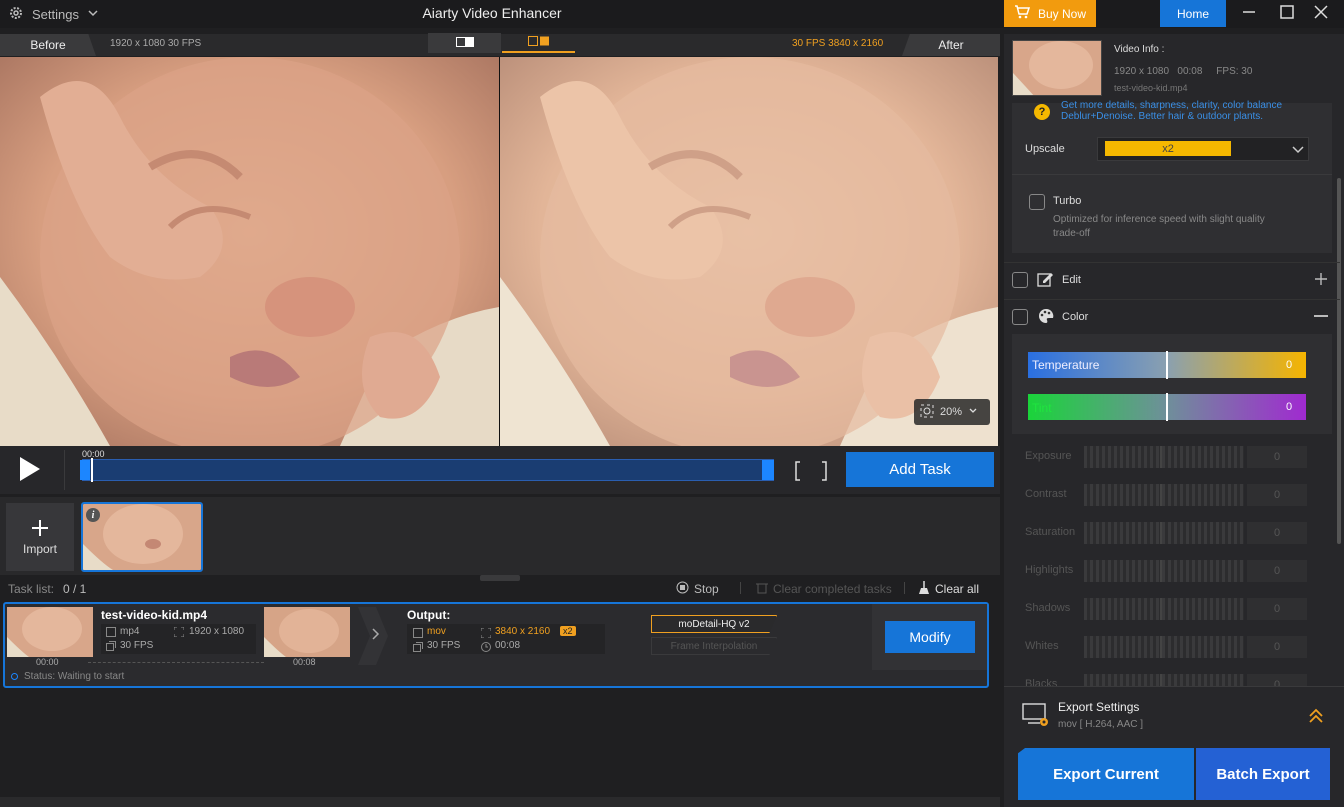 The width and height of the screenshot is (1344, 807). Describe the element at coordinates (930, 637) in the screenshot. I see `modify-button: Modify` at that location.